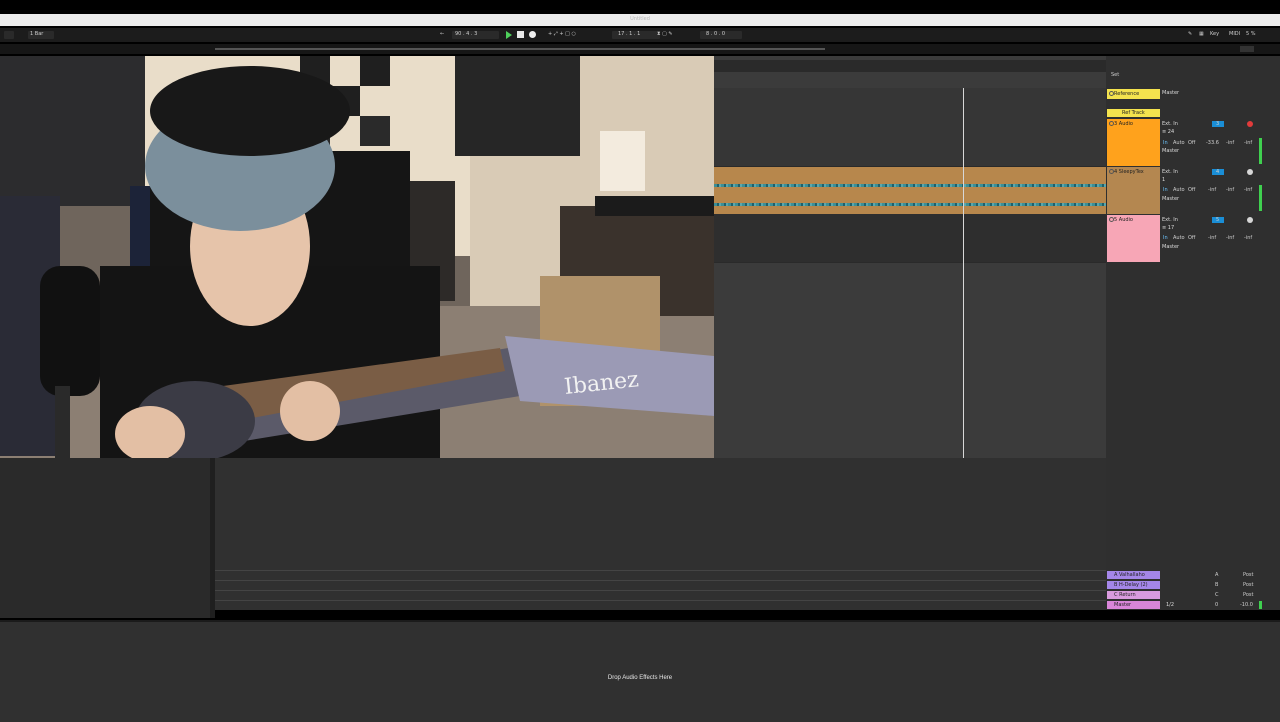 The image size is (1280, 722). What do you see at coordinates (1250, 124) in the screenshot?
I see `track3-arm-button` at bounding box center [1250, 124].